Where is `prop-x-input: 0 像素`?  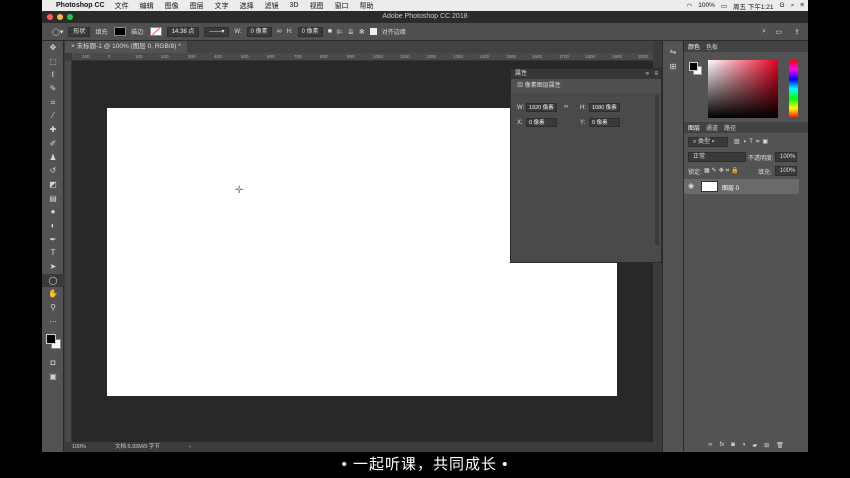
prop-x-input: 0 像素 is located at coordinates (541, 122).